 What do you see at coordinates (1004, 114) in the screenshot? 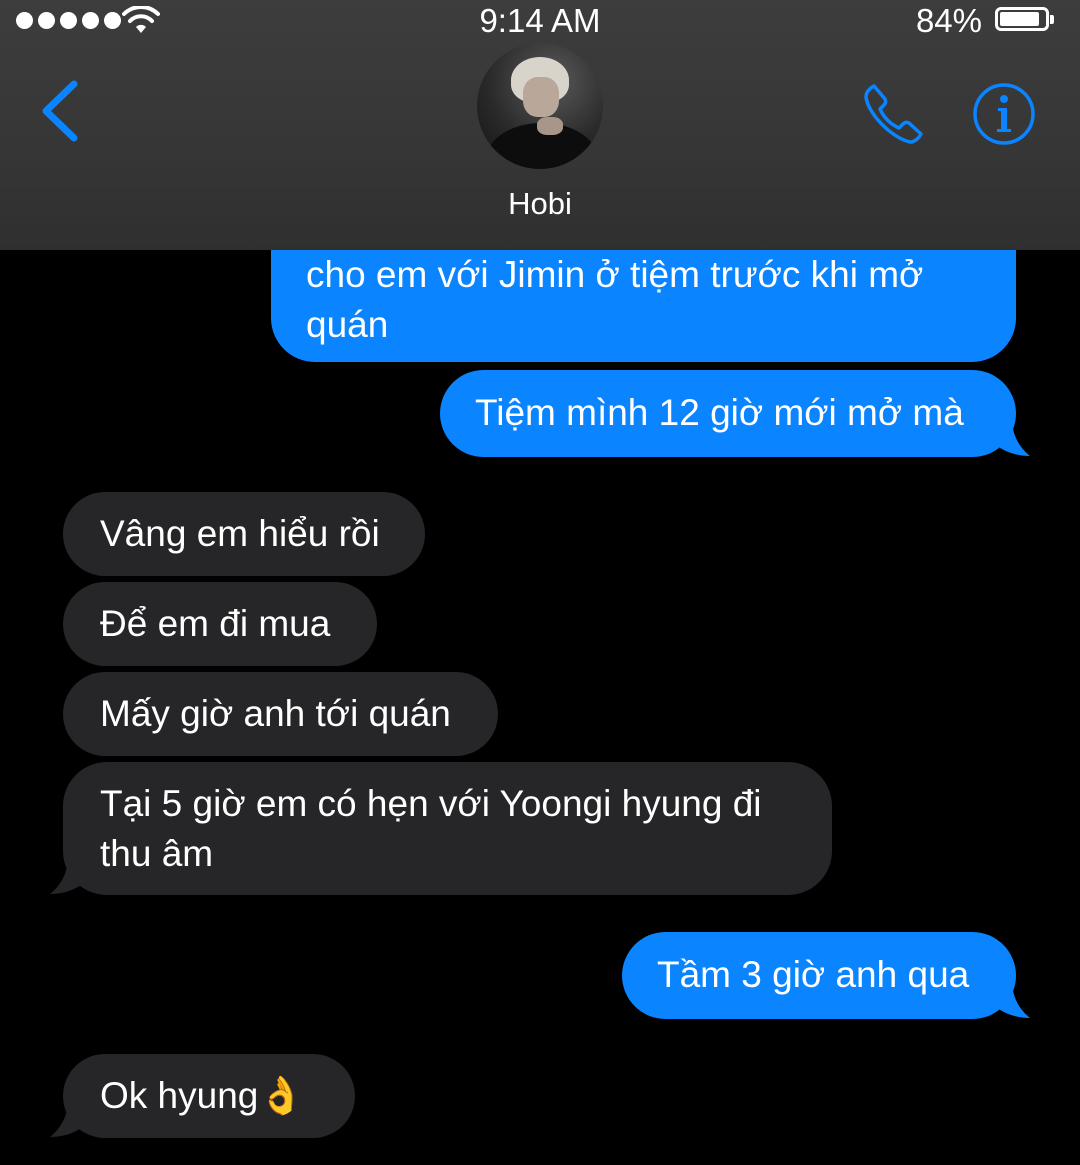
I see `info-icon` at bounding box center [1004, 114].